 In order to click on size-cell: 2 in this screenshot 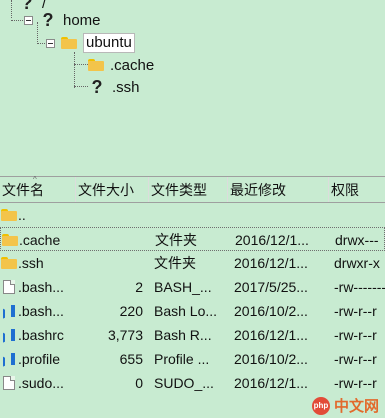, I will do `click(139, 287)`.